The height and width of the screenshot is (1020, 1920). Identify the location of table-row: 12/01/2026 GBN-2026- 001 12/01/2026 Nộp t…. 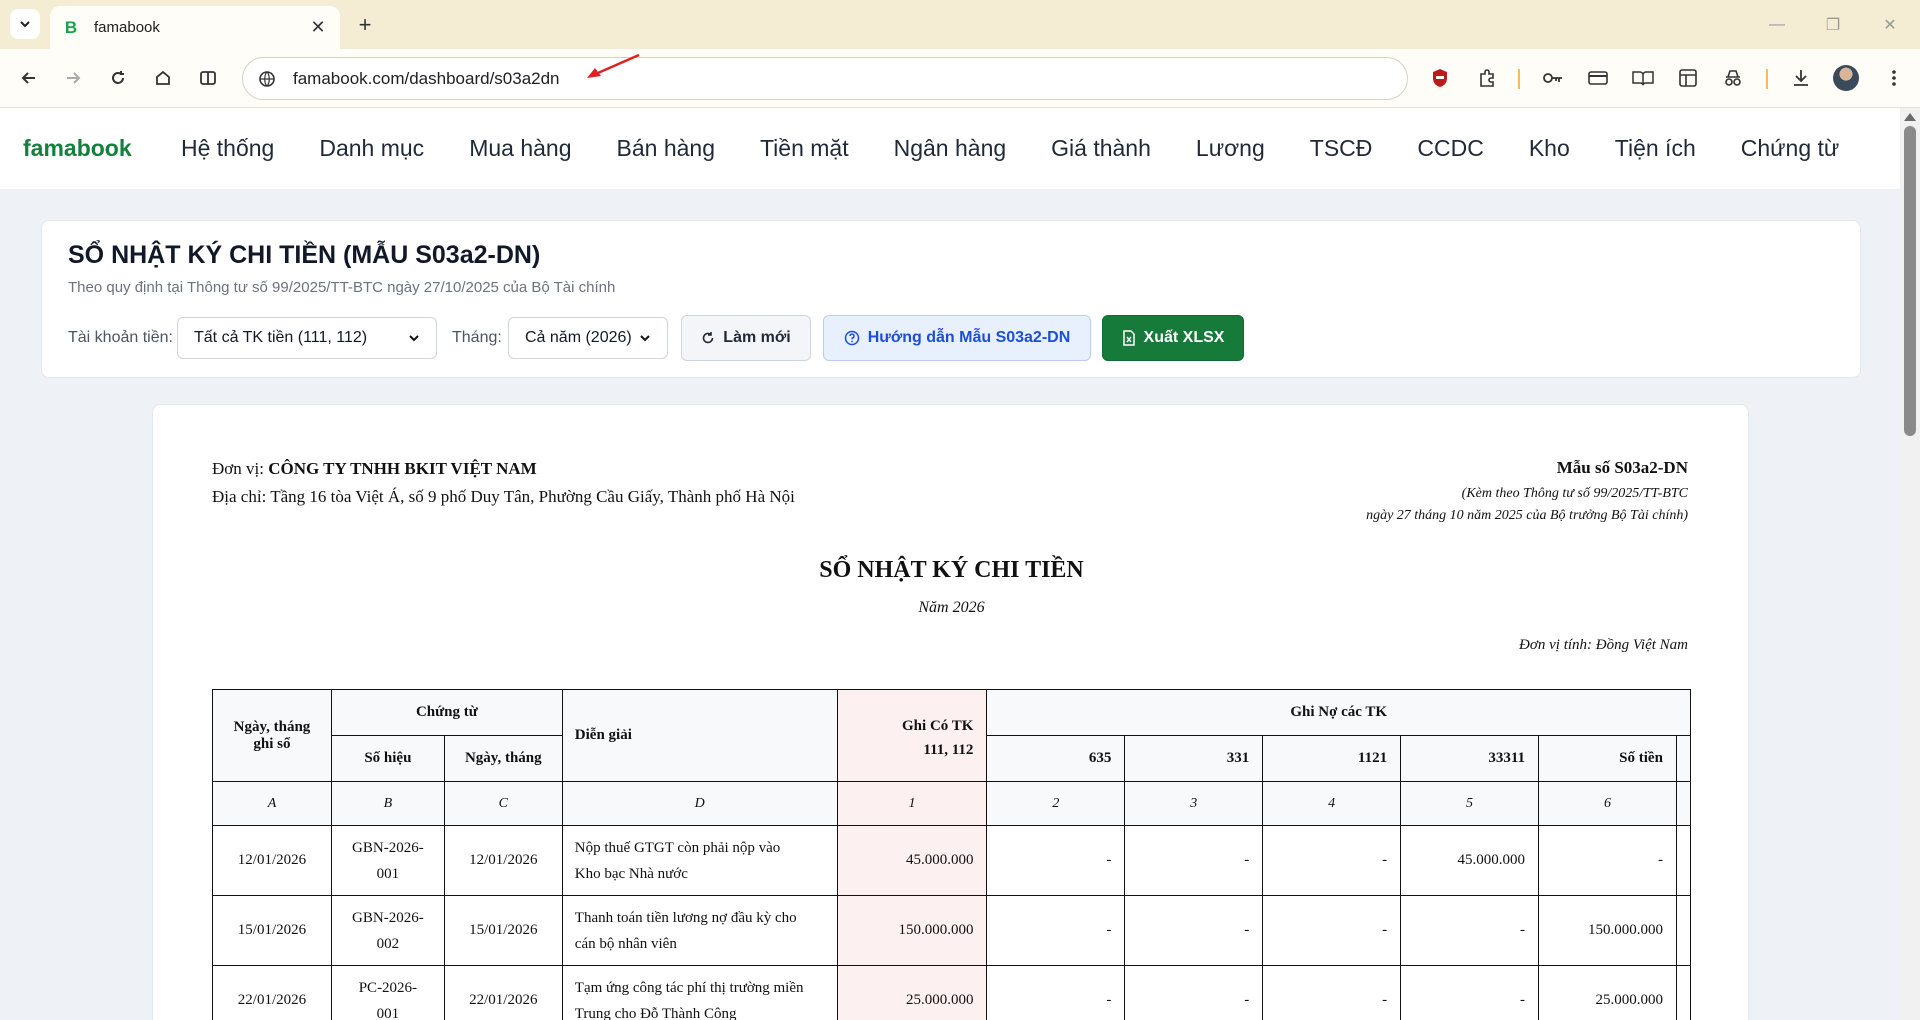
(952, 860).